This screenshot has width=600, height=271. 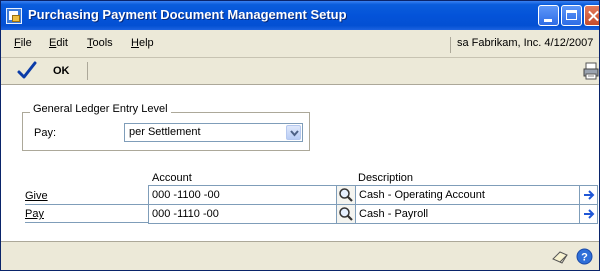 I want to click on menu-help-mnemonic: H, so click(x=135, y=43).